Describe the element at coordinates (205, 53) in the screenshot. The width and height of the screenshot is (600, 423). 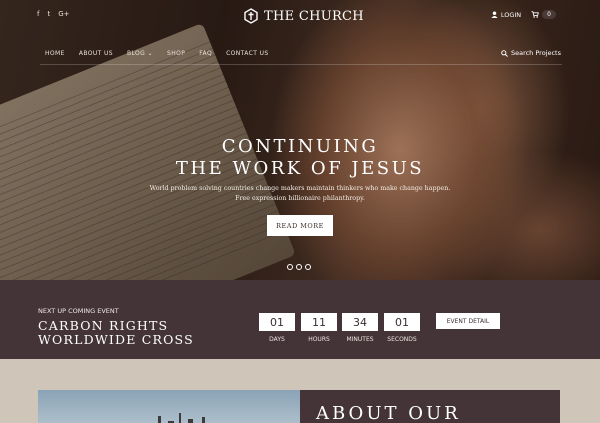
I see `nav-item-faq: FAQ` at that location.